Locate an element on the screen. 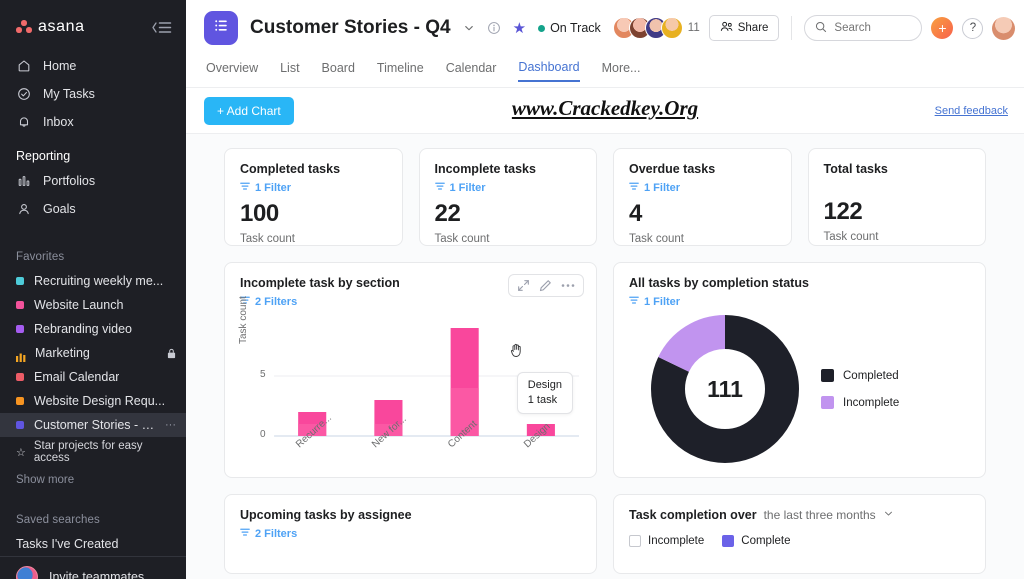 The height and width of the screenshot is (579, 1024). tab-calendar: Calendar is located at coordinates (471, 71).